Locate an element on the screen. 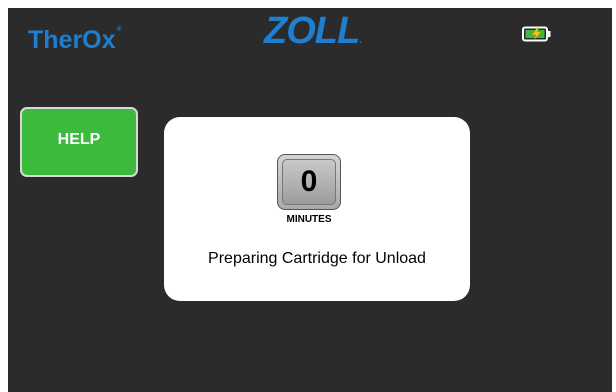 The width and height of the screenshot is (616, 392). help-button-label: HELP is located at coordinates (79, 139).